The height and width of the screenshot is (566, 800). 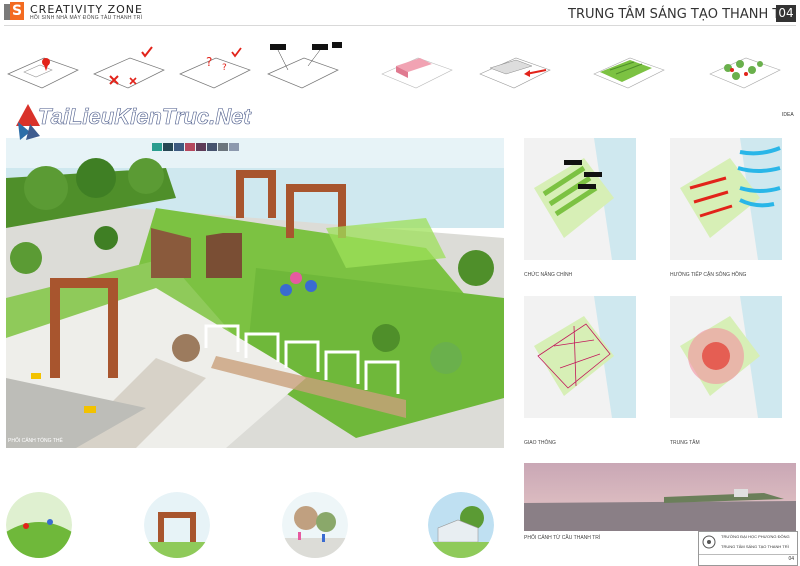 I want to click on site-analysis-pin-icon, so click(x=43, y=73).